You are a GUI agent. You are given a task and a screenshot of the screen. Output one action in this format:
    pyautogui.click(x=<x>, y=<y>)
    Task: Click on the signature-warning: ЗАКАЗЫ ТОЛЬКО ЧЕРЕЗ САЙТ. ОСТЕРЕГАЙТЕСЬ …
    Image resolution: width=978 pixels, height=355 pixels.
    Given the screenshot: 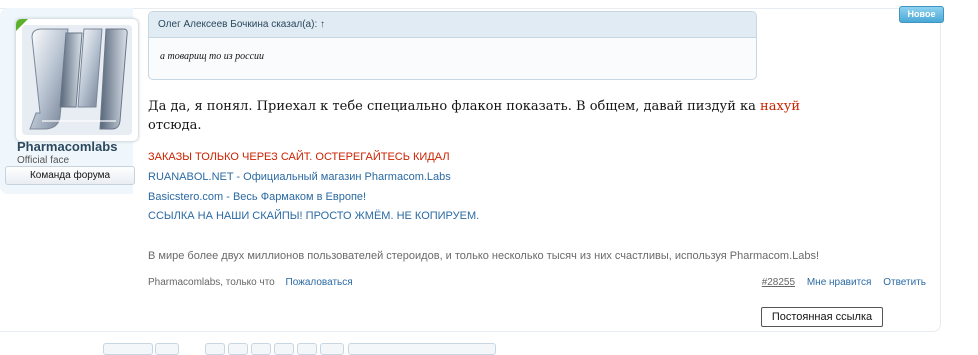 What is the action you would take?
    pyautogui.click(x=299, y=157)
    